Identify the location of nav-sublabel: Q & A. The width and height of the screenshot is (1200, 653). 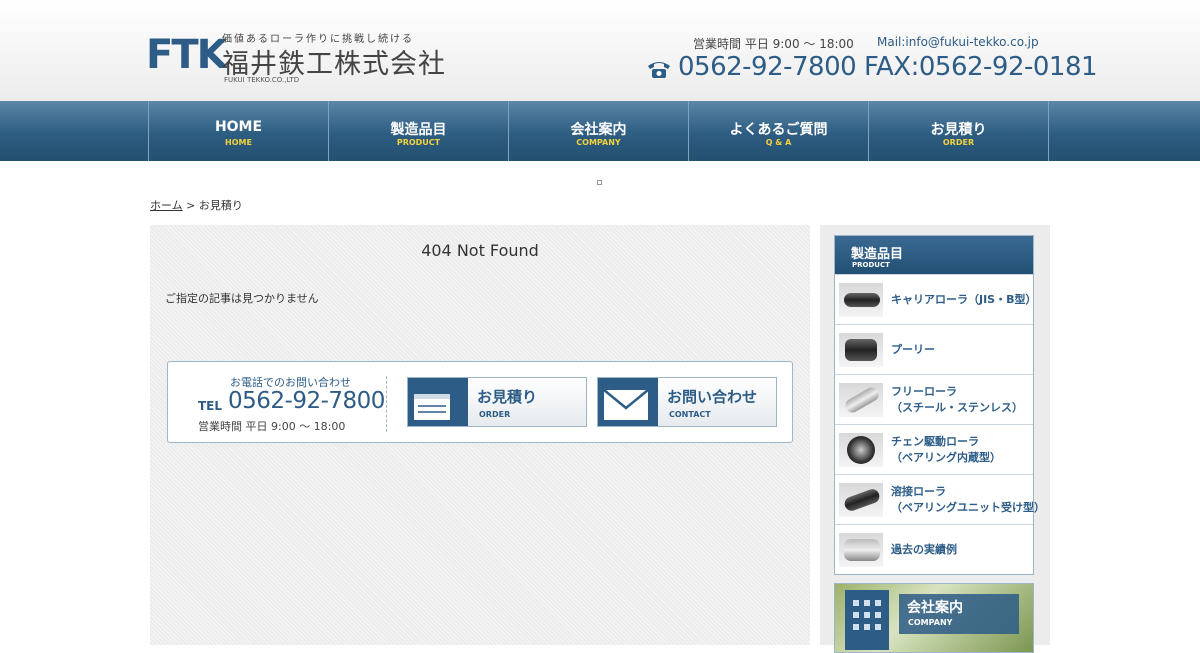
(778, 142).